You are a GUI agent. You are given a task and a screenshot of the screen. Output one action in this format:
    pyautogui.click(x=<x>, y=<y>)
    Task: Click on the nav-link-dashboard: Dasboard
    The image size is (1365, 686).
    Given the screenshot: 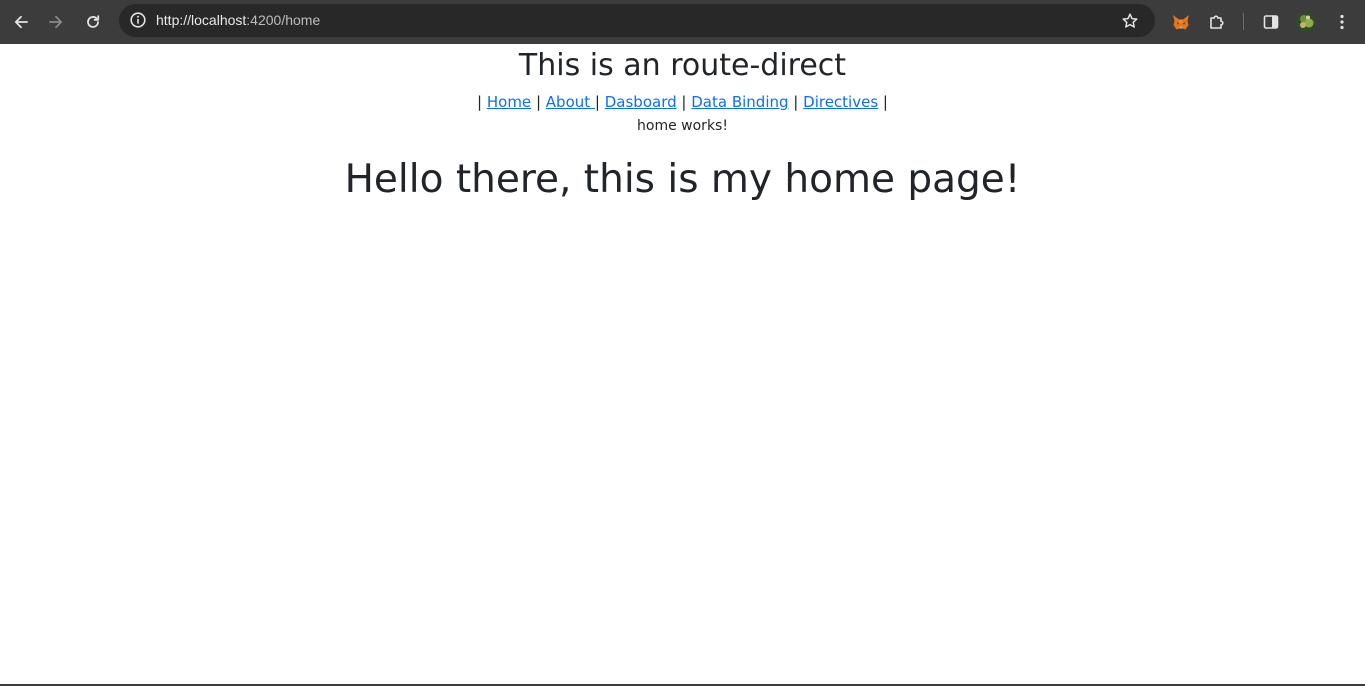 What is the action you would take?
    pyautogui.click(x=641, y=102)
    